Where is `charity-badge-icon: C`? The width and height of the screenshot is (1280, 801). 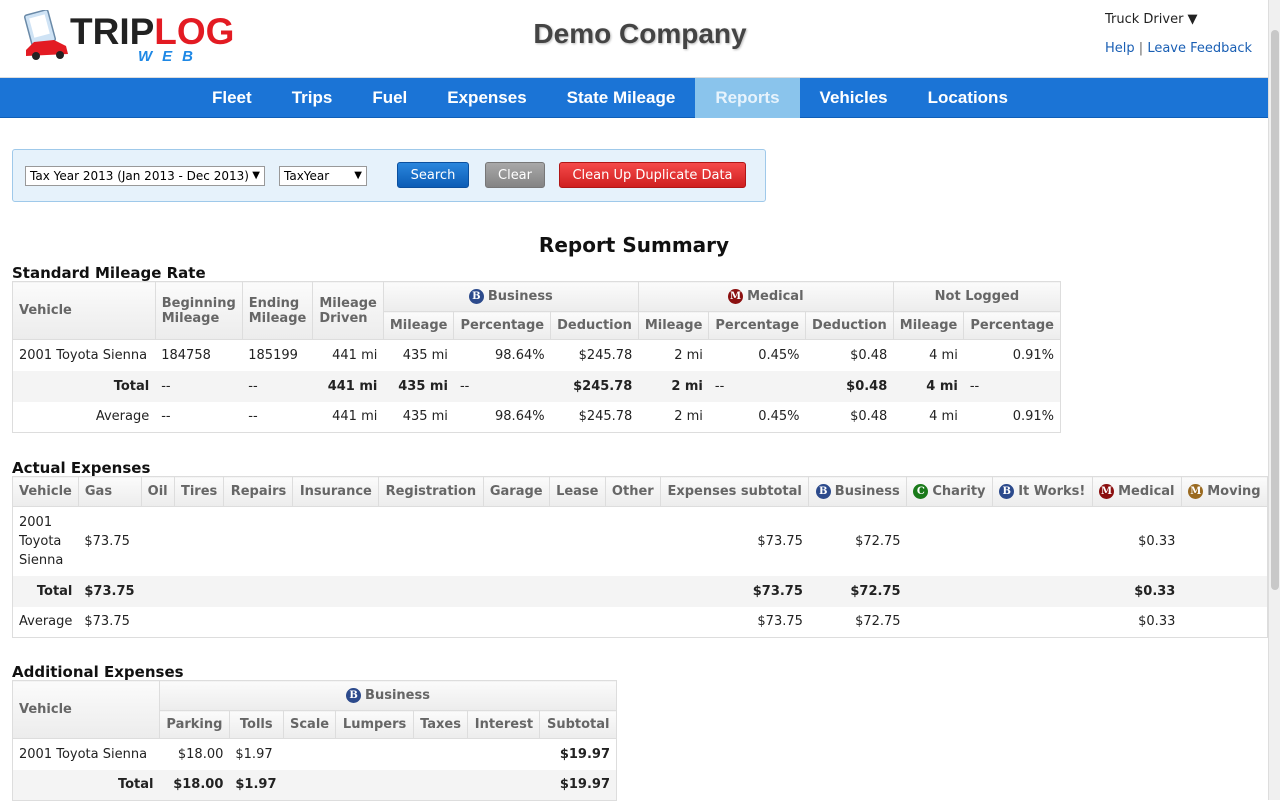
charity-badge-icon: C is located at coordinates (921, 491).